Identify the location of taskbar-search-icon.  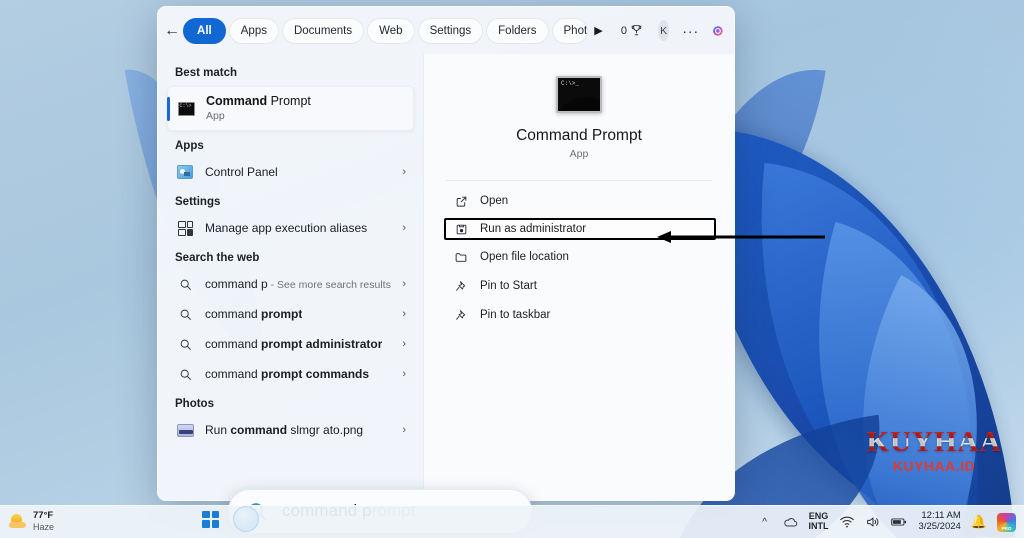
(246, 519).